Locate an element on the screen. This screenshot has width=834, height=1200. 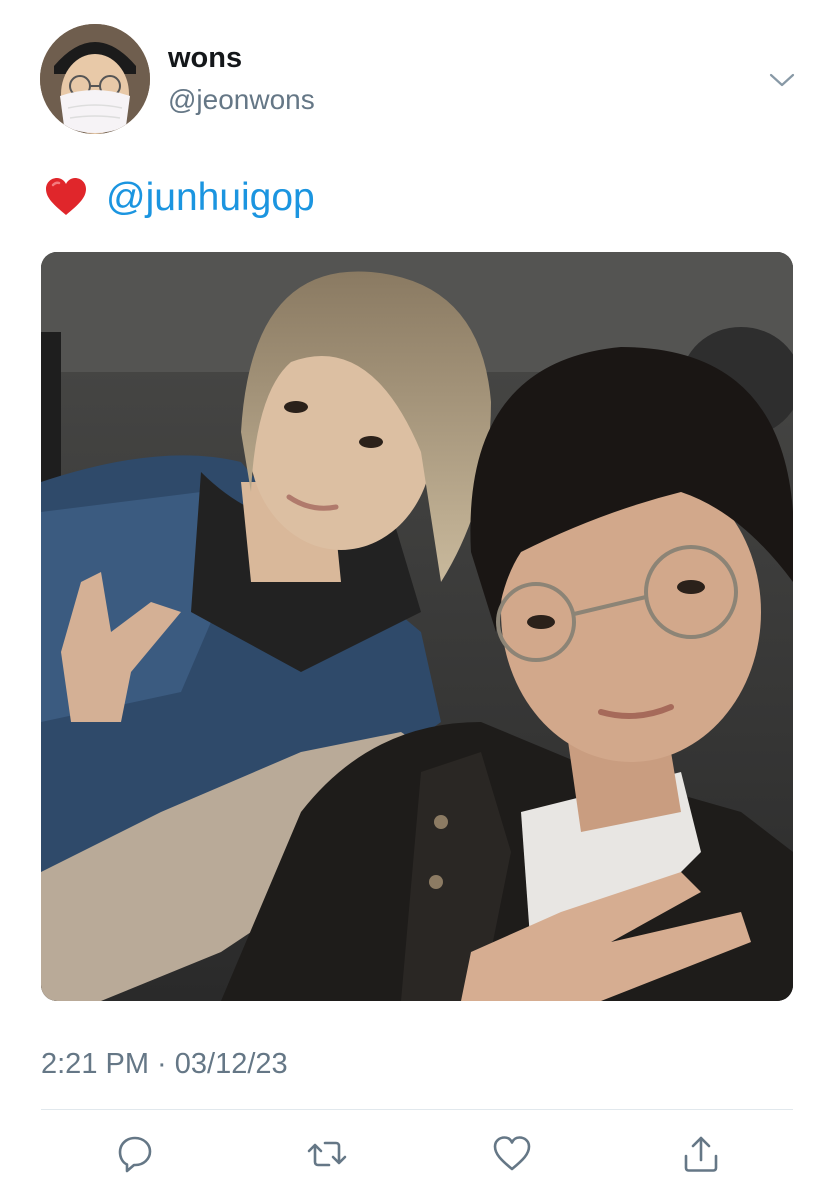
avatar-image is located at coordinates (95, 79).